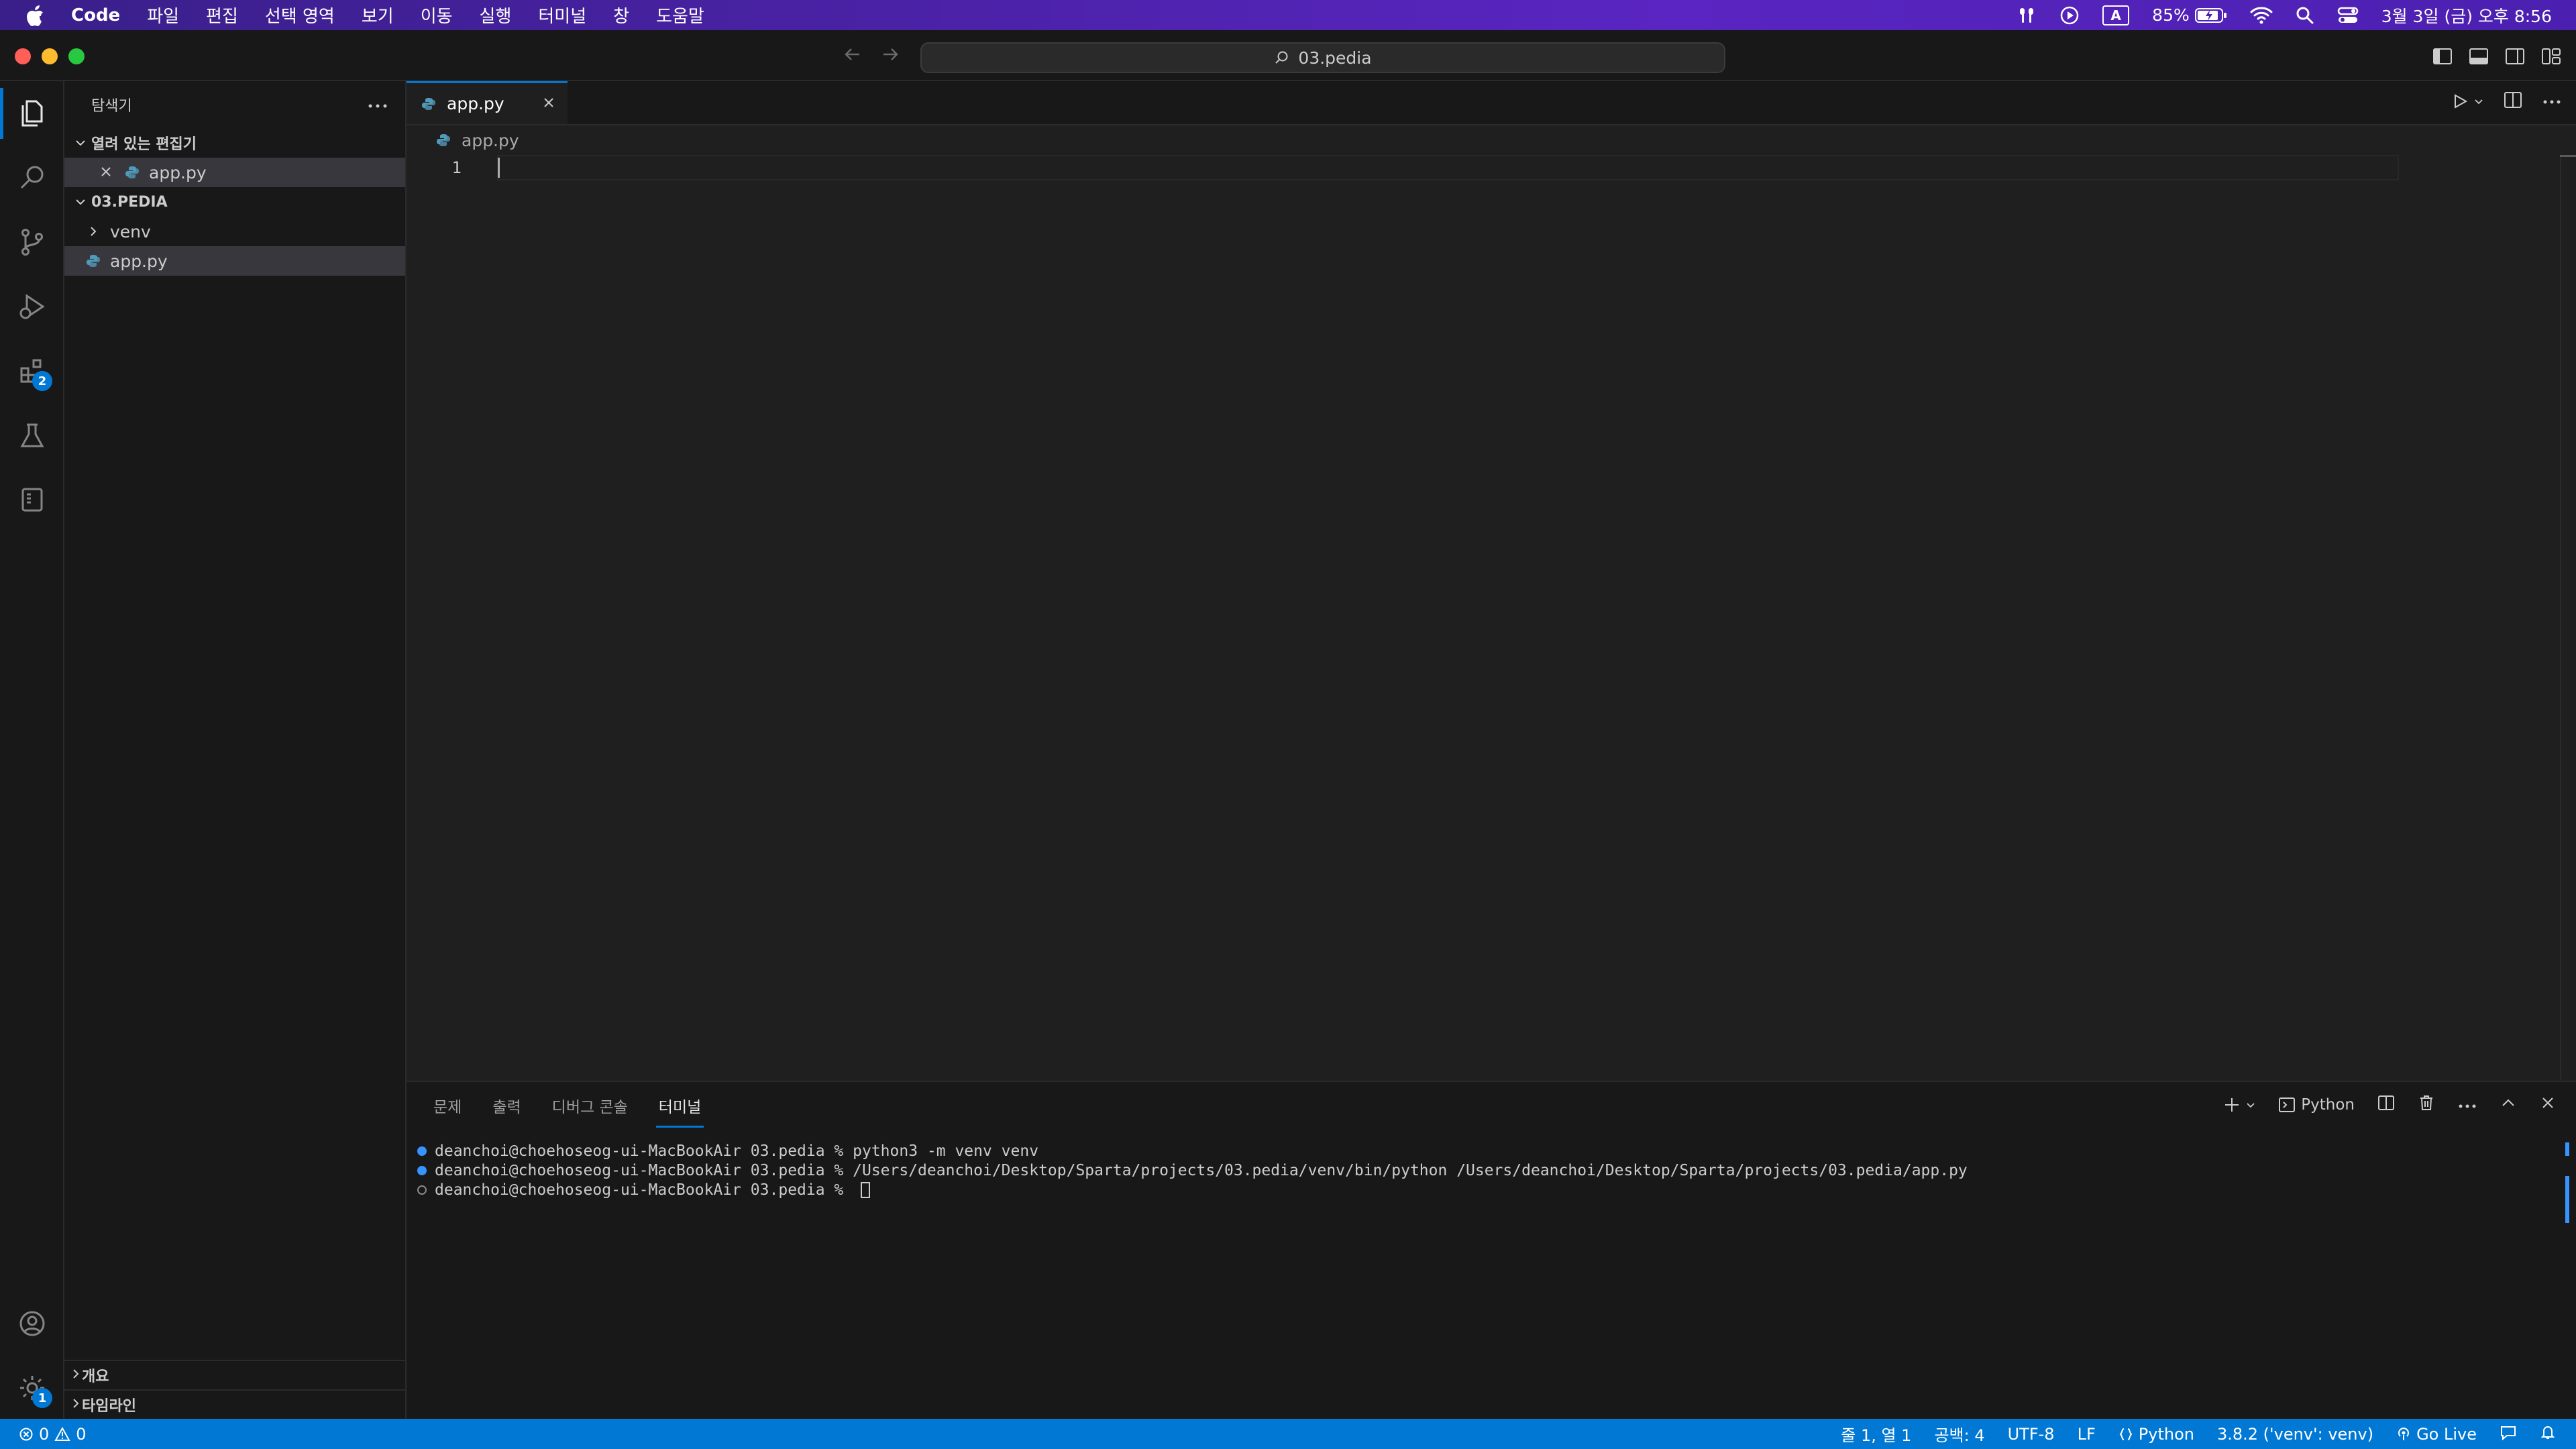  Describe the element at coordinates (2568, 156) in the screenshot. I see `editor-cursor-ruler-mark` at that location.